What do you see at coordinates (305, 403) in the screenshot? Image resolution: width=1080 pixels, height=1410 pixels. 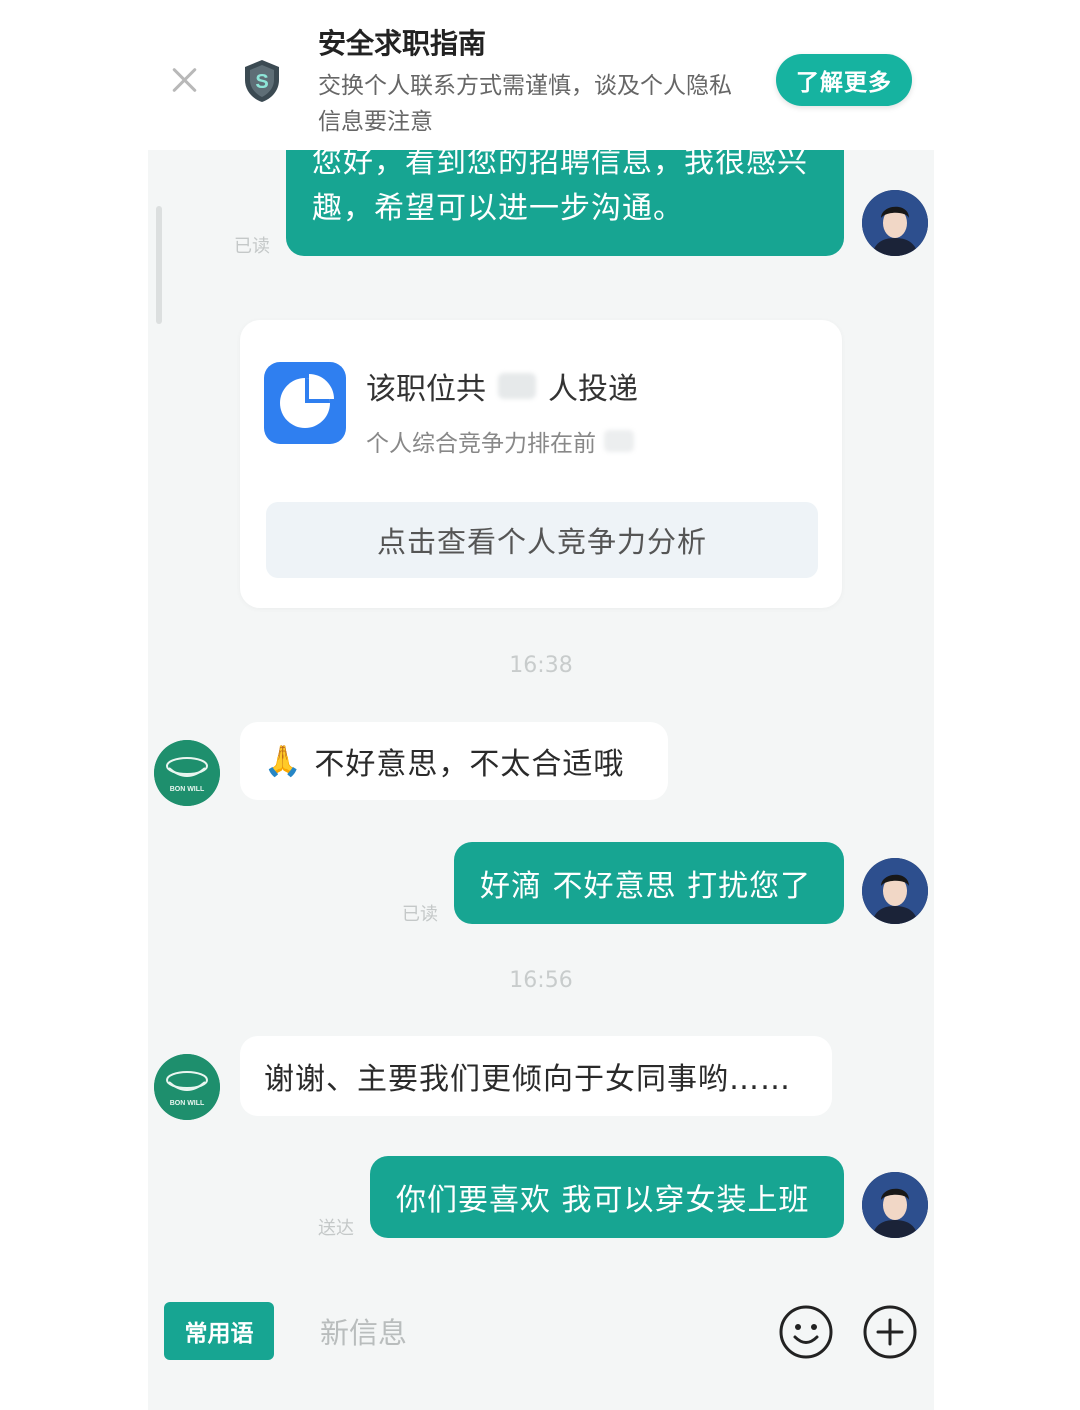 I see `pie-chart-icon` at bounding box center [305, 403].